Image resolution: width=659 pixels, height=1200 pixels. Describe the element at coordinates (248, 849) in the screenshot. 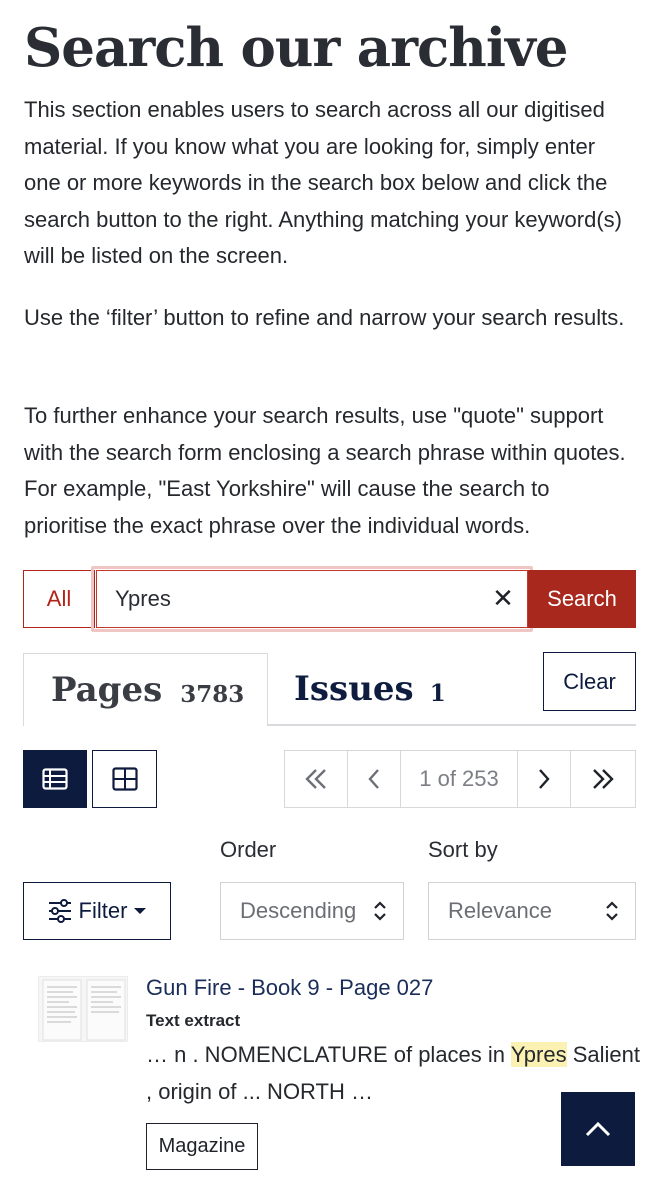

I see `order-label: Order` at that location.